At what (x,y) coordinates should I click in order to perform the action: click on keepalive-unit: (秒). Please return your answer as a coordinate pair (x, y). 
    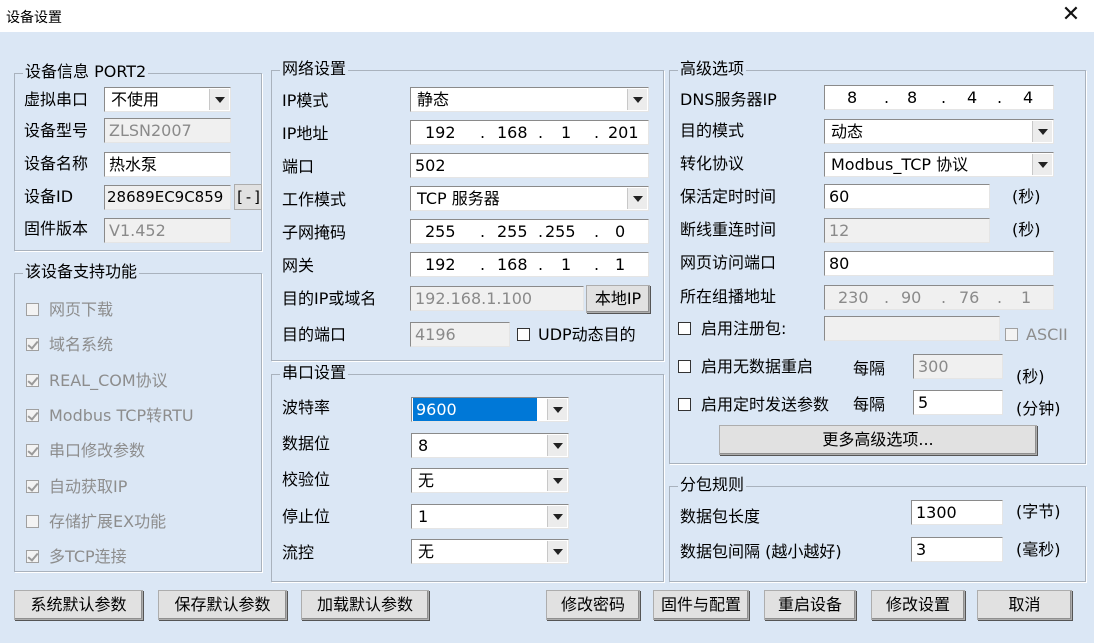
    Looking at the image, I should click on (1026, 196).